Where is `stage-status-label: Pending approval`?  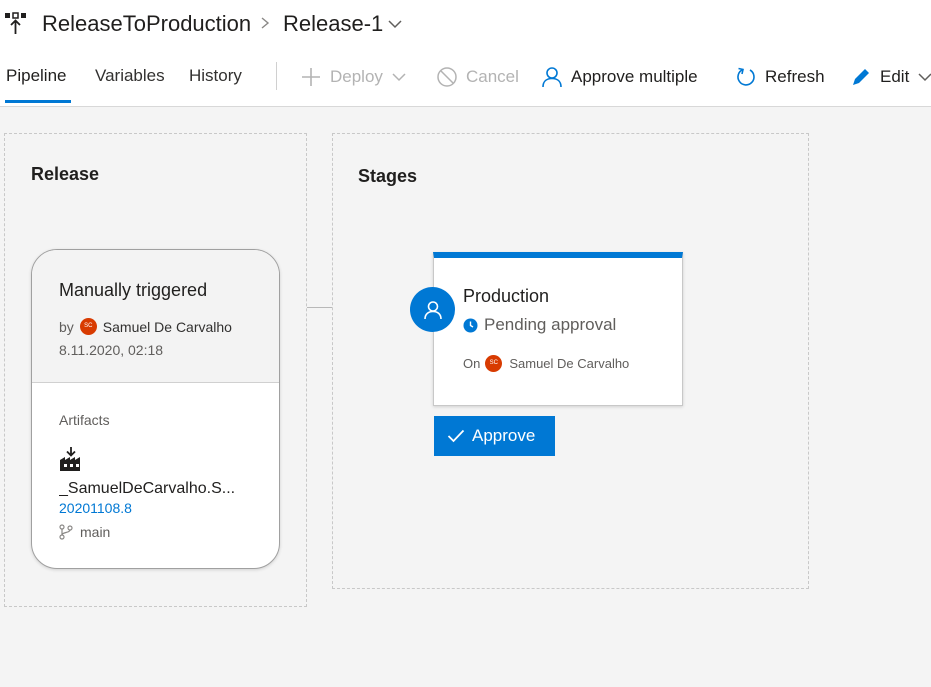 stage-status-label: Pending approval is located at coordinates (550, 324).